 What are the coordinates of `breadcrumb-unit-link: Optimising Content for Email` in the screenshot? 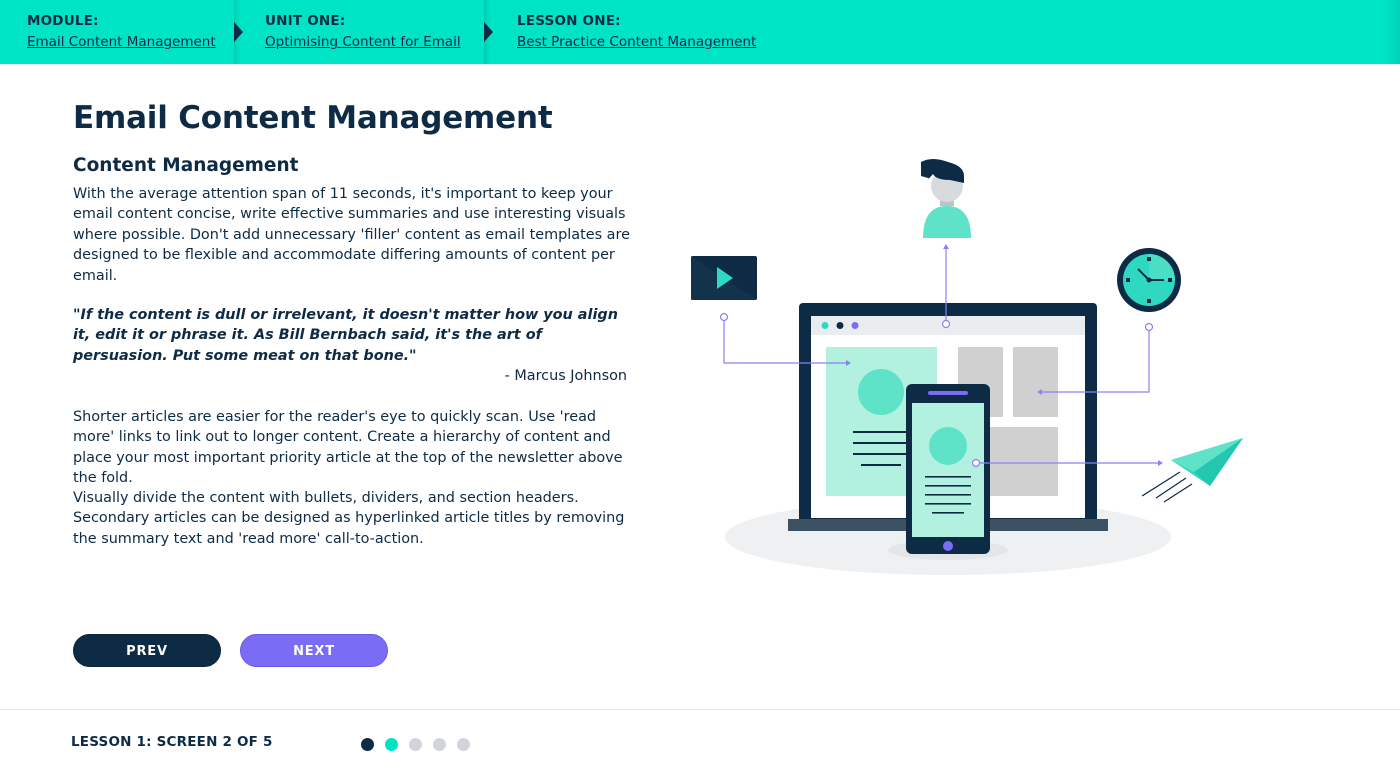 It's located at (374, 42).